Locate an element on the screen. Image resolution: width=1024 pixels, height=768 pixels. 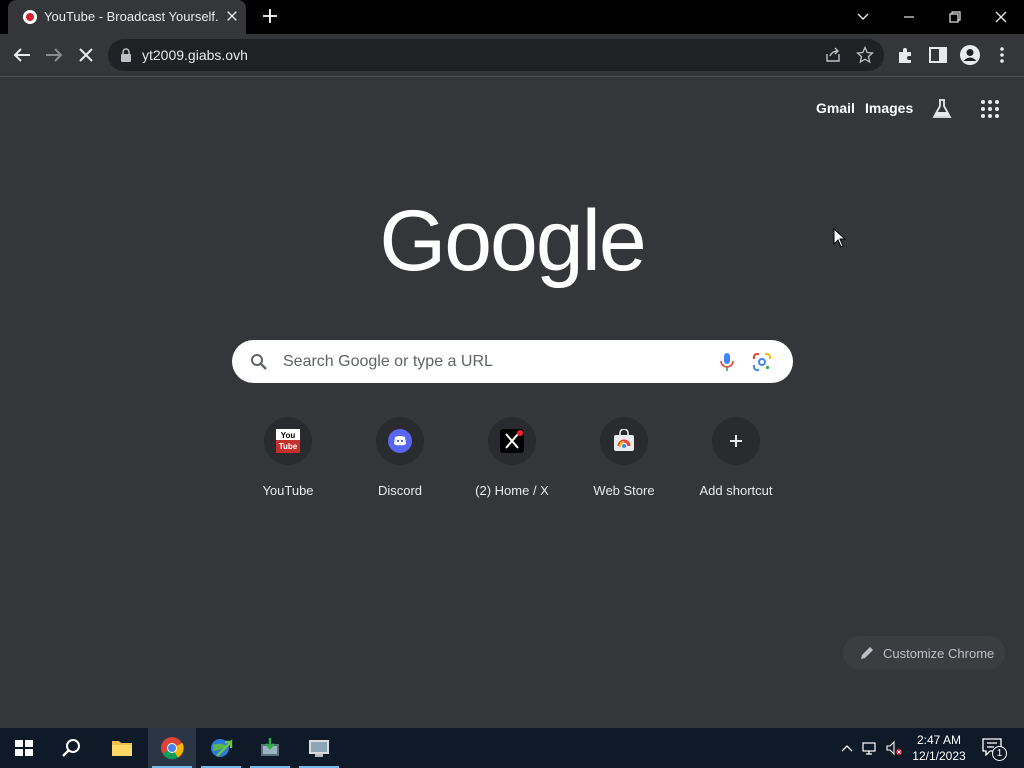
installer-icon is located at coordinates (270, 747).